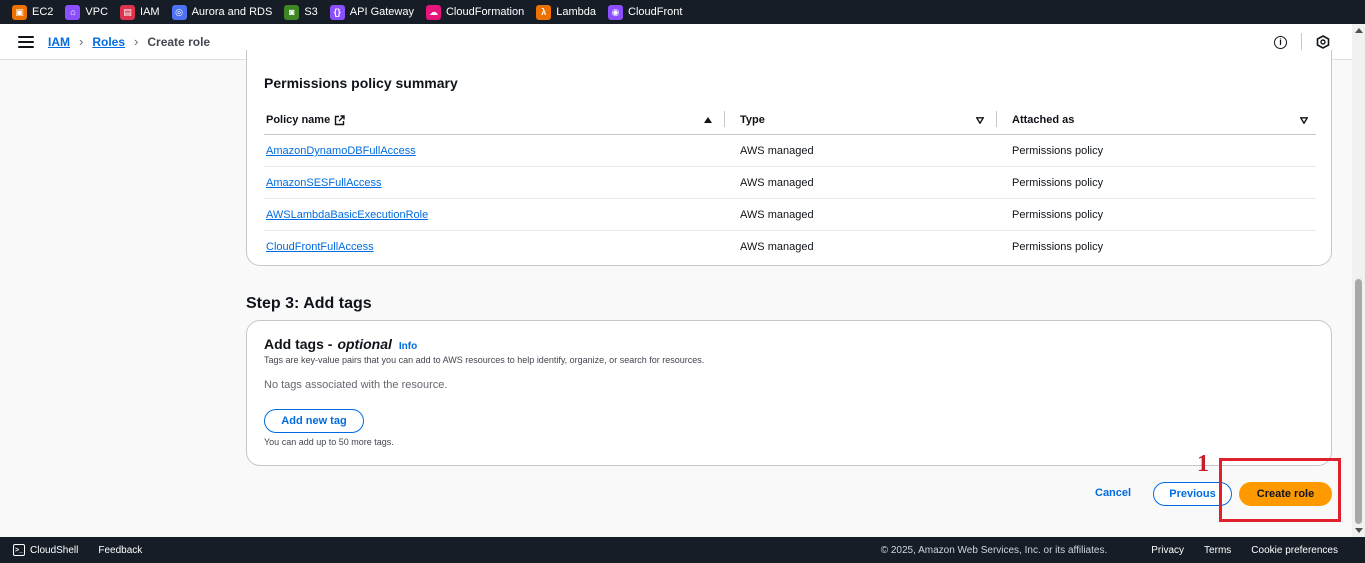 This screenshot has width=1365, height=563. Describe the element at coordinates (337, 12) in the screenshot. I see `api-gateway-icon: {}` at that location.